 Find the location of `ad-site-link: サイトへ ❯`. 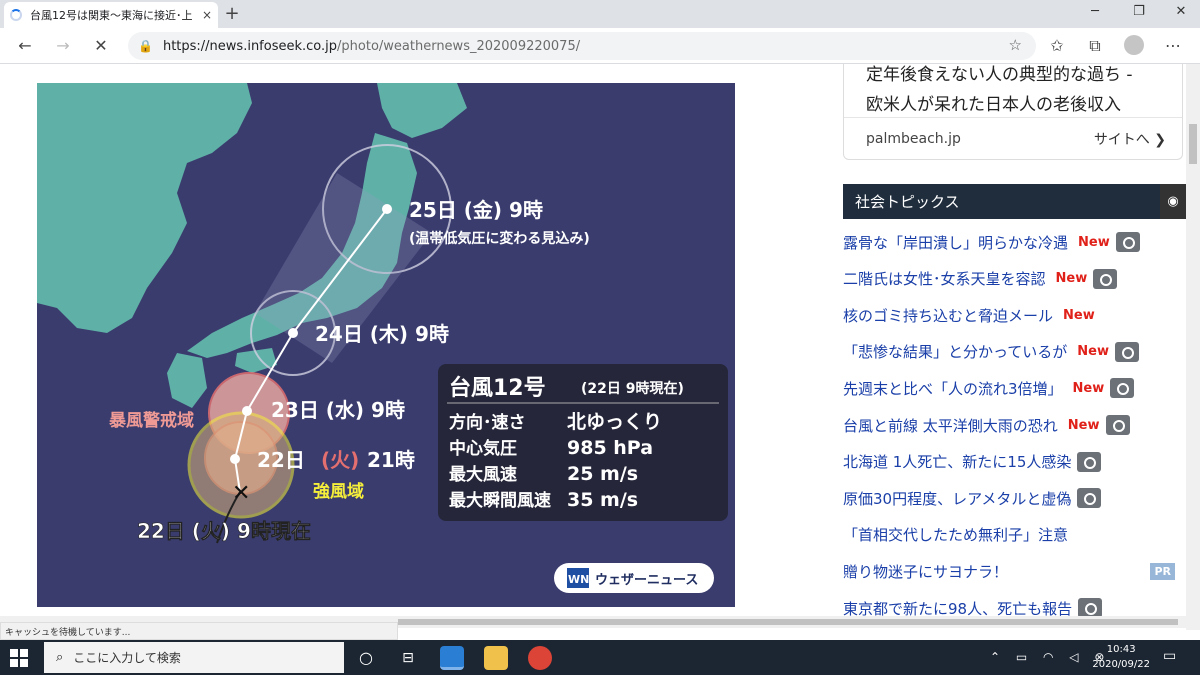

ad-site-link: サイトへ ❯ is located at coordinates (1130, 139).